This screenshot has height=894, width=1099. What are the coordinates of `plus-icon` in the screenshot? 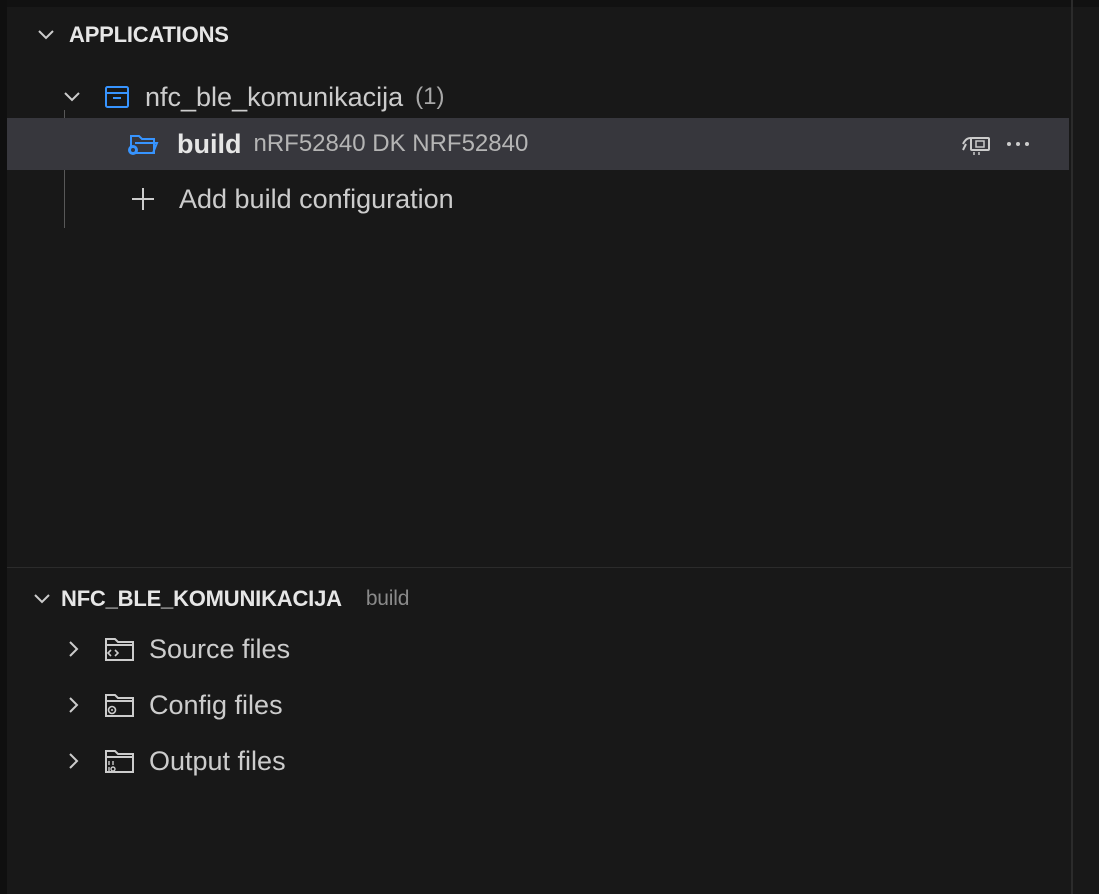 It's located at (143, 199).